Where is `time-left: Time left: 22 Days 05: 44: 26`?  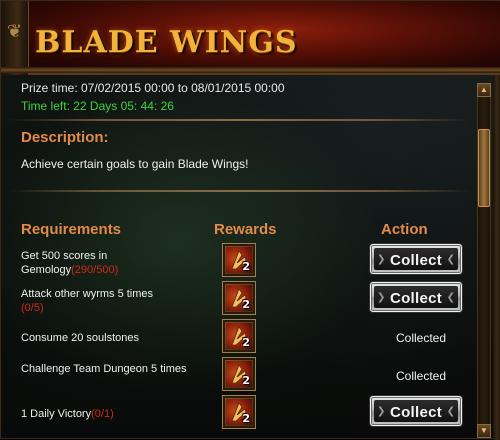
time-left: Time left: 22 Days 05: 44: 26 is located at coordinates (97, 106).